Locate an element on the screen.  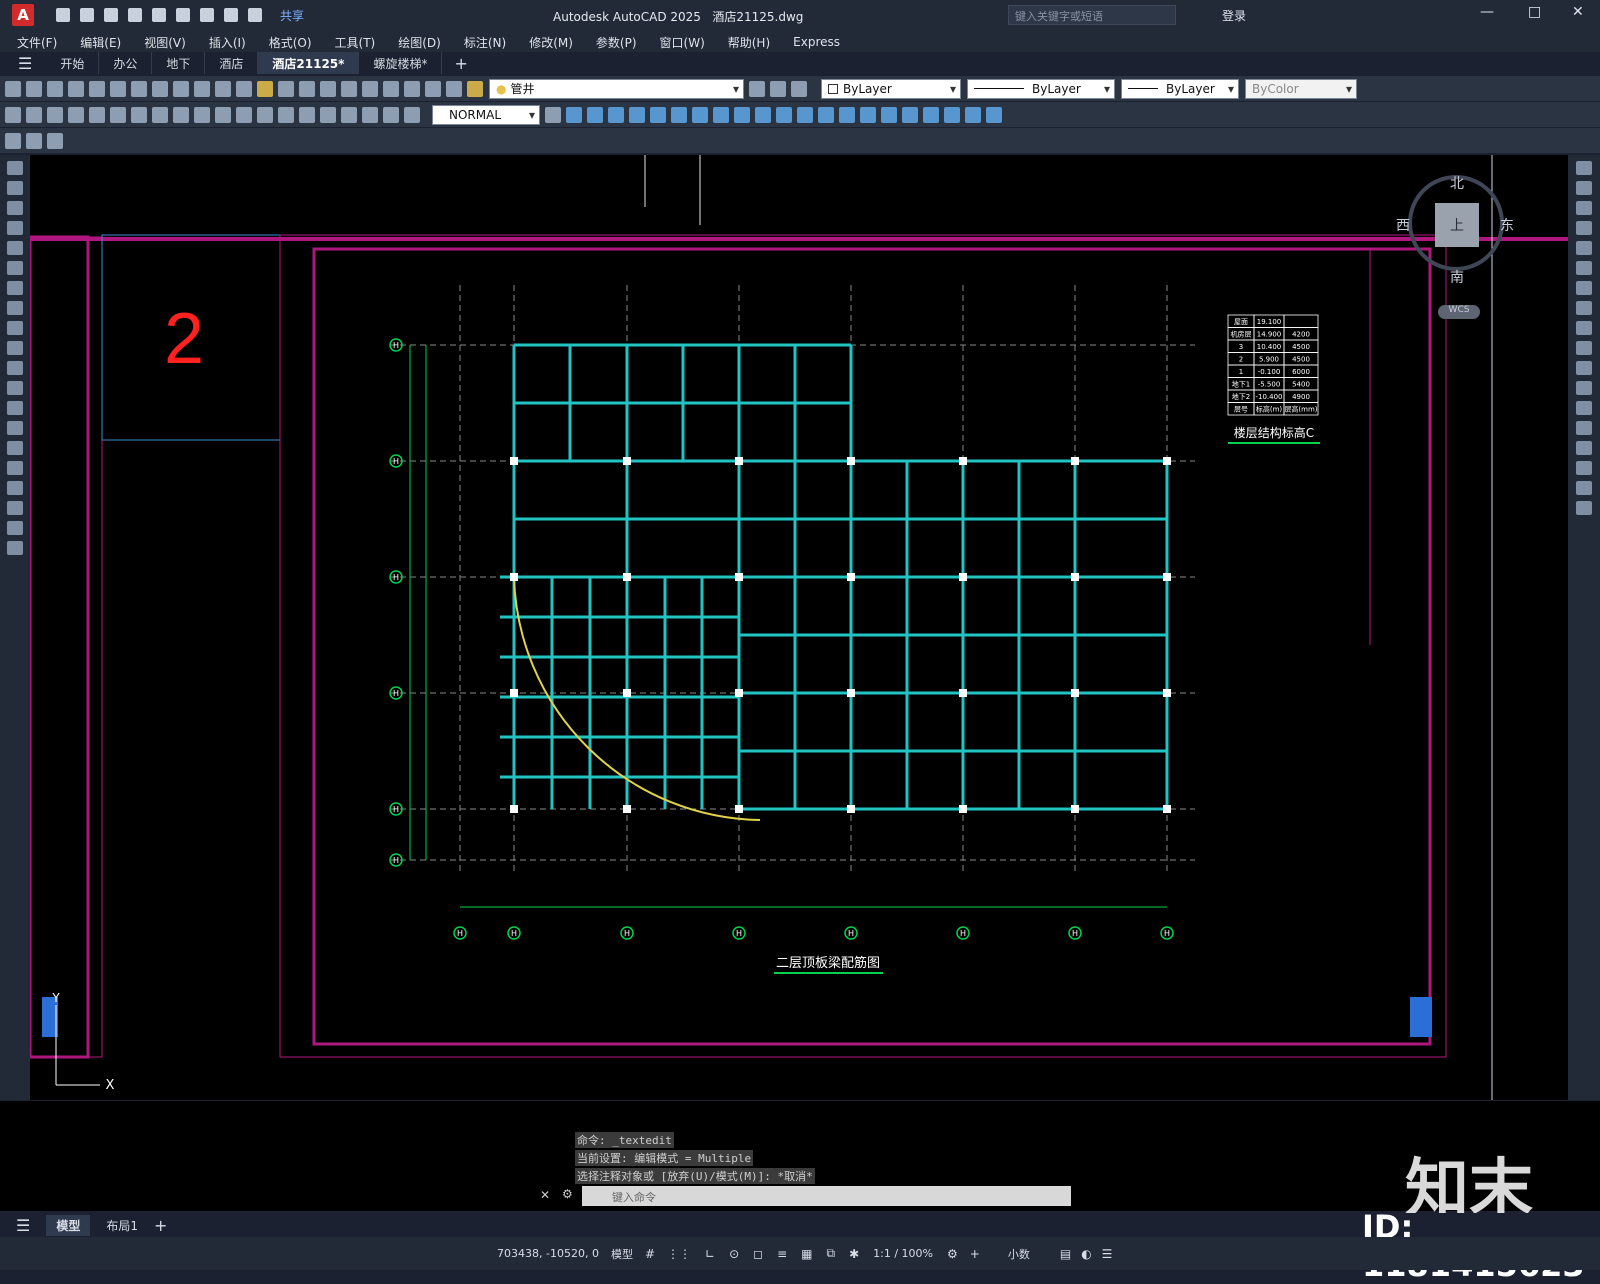
add-selected-icon is located at coordinates (15, 548).